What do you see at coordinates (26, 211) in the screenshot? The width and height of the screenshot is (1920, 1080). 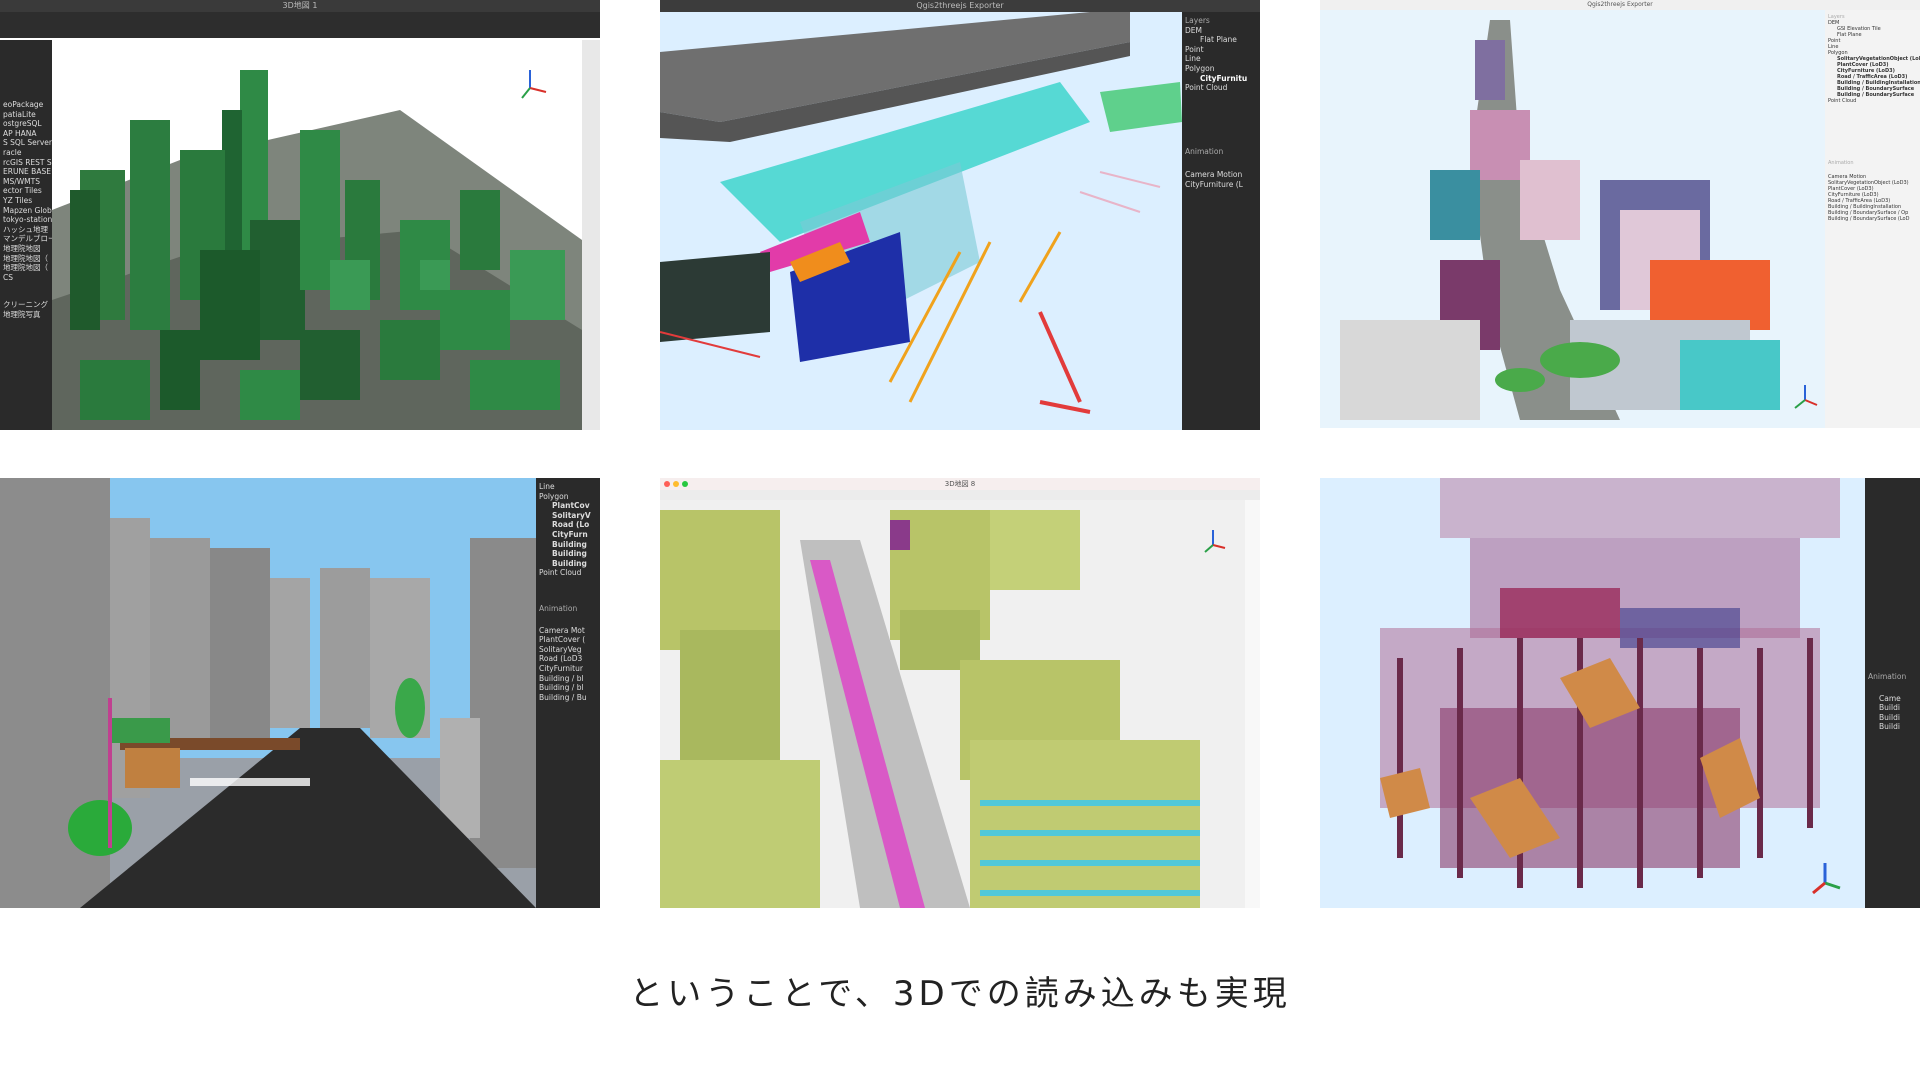 I see `browser-item: Mapzen Globa` at bounding box center [26, 211].